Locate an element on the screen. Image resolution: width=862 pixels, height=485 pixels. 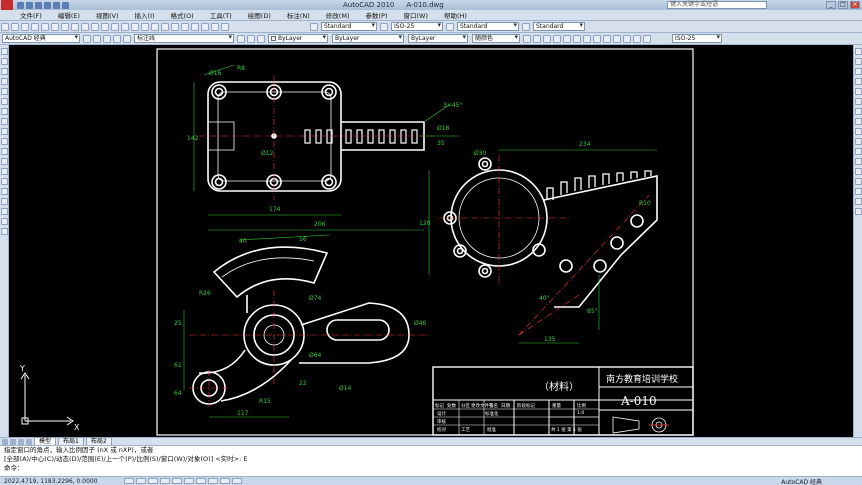
qp-toggle is located at coordinates (237, 481).